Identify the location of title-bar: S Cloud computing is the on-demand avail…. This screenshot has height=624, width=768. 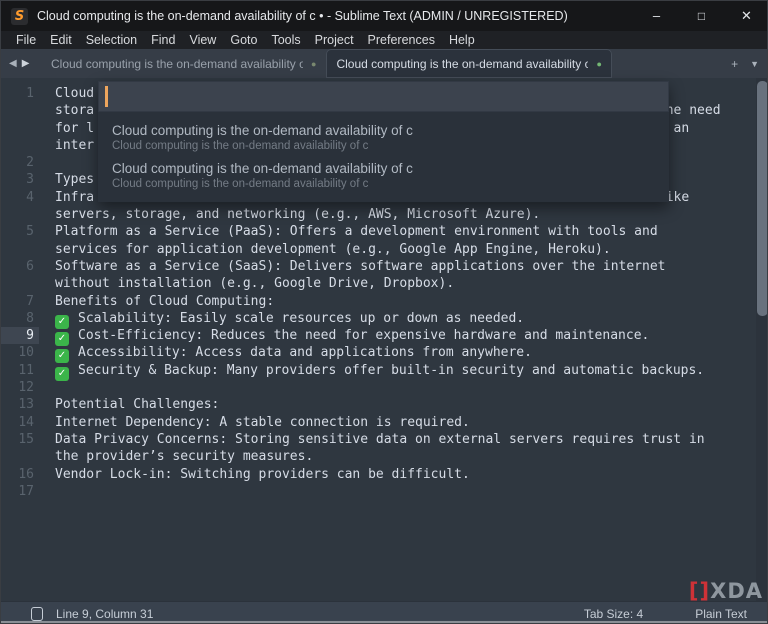
(384, 16).